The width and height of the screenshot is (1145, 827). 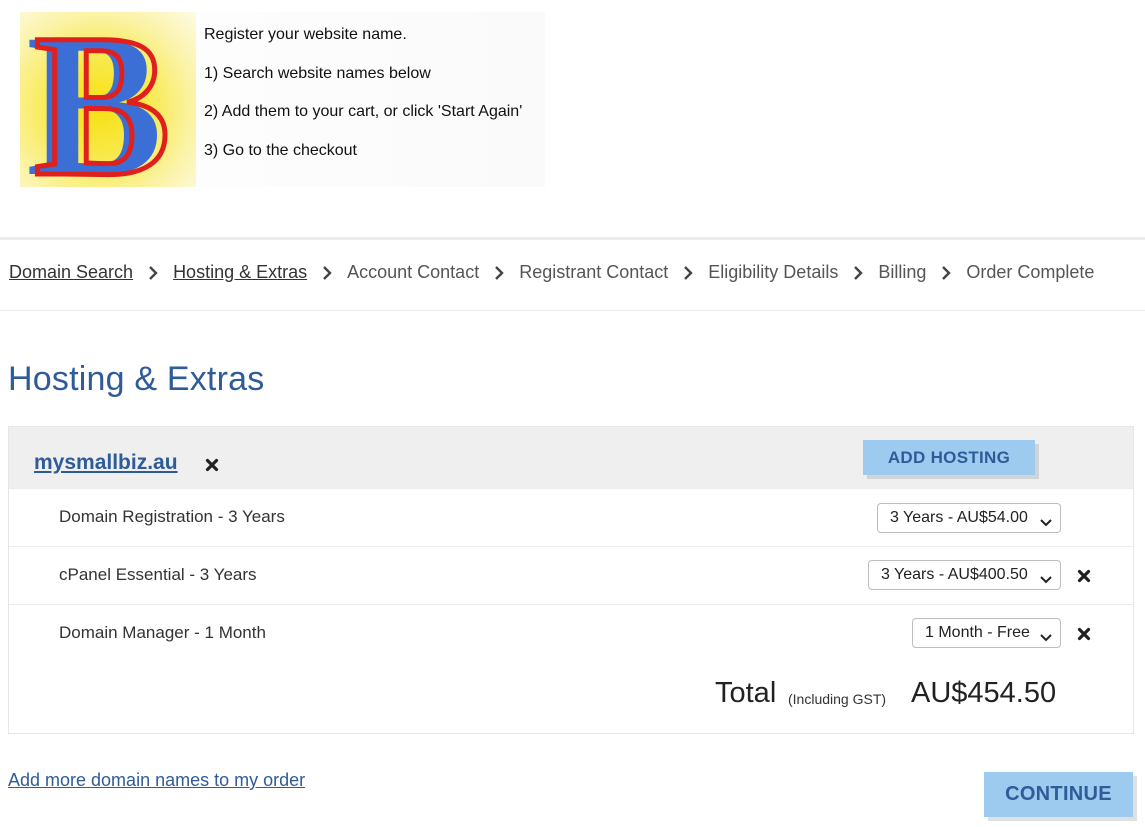 What do you see at coordinates (1058, 794) in the screenshot?
I see `continue-button: CONTINUE` at bounding box center [1058, 794].